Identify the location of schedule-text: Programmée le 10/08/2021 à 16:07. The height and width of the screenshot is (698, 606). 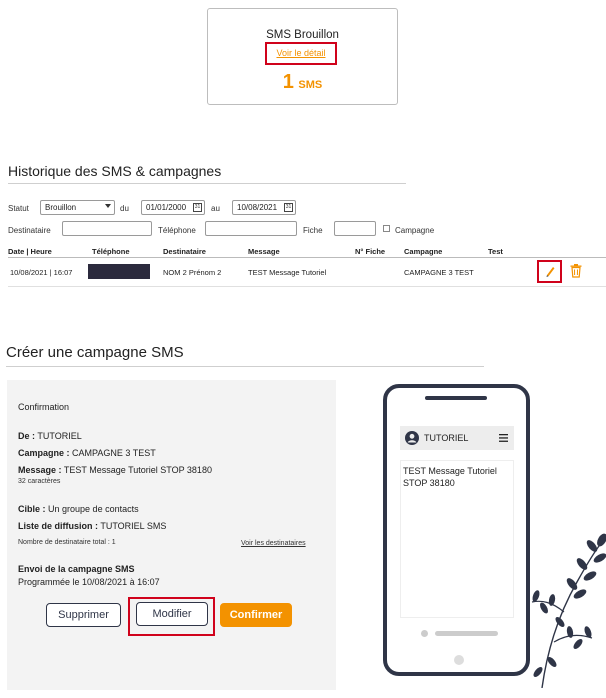
(89, 582).